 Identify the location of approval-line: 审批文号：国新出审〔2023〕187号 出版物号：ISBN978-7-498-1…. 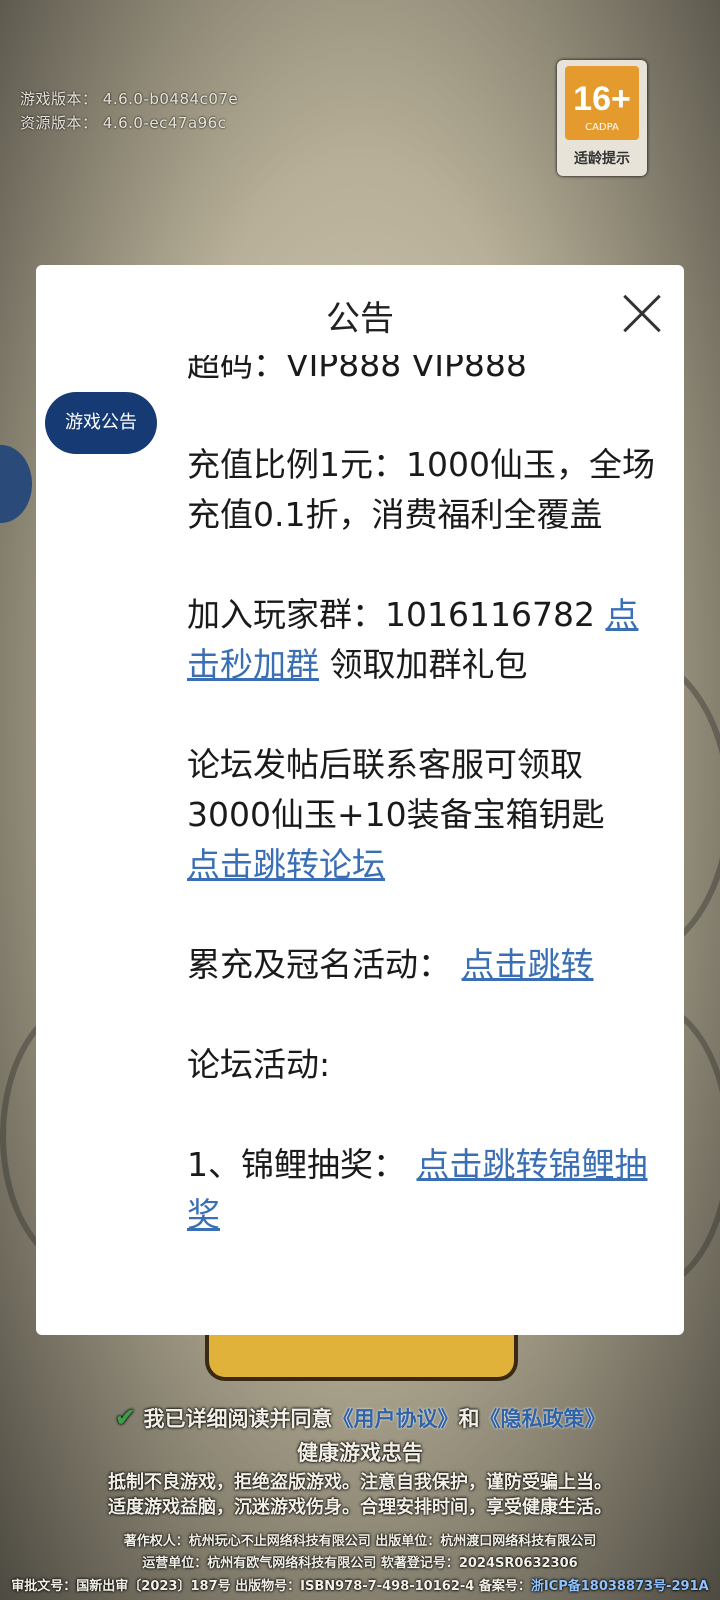
(360, 1584).